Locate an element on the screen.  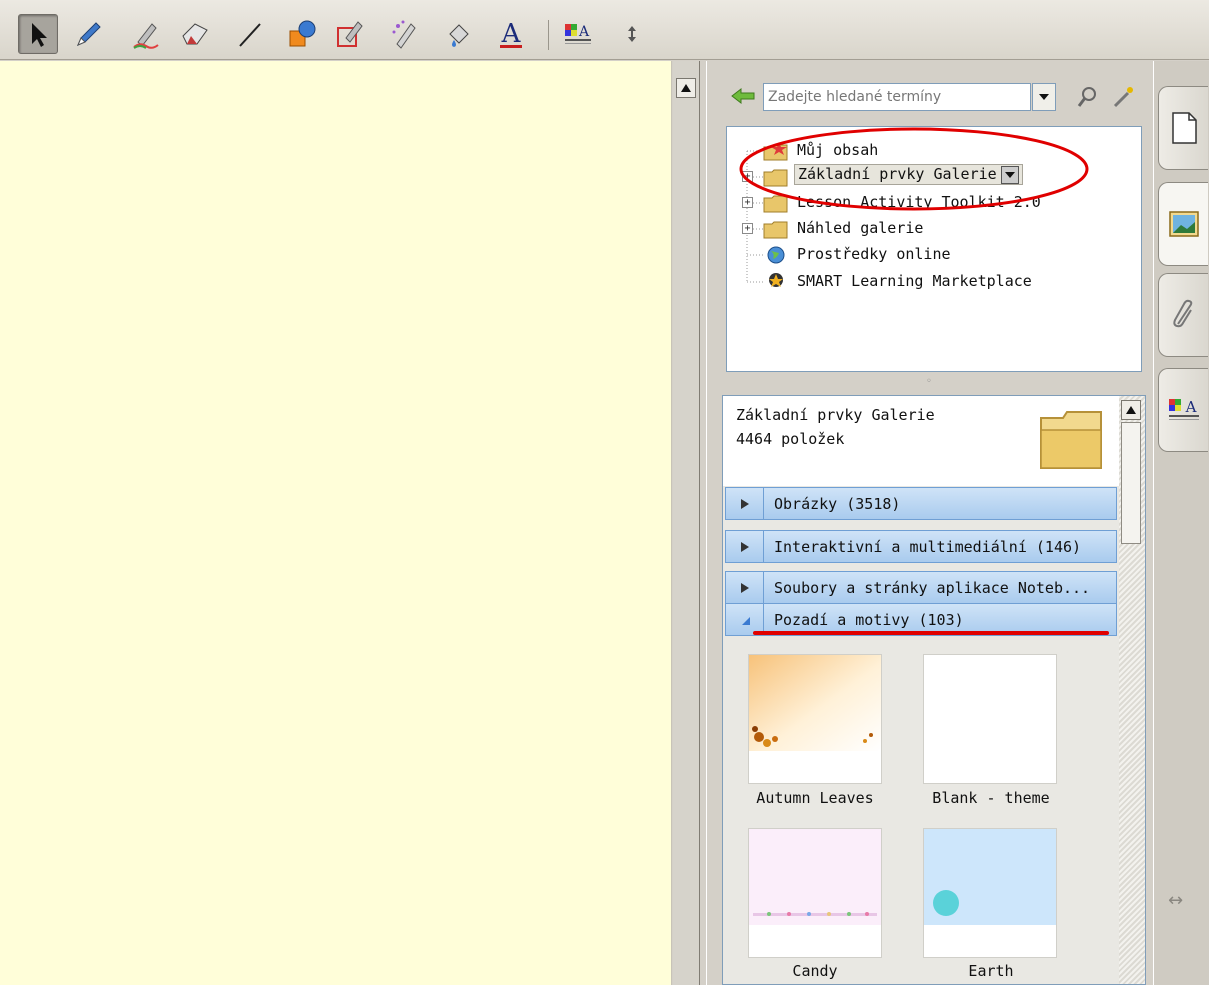
creative-pen-icon is located at coordinates (146, 36).